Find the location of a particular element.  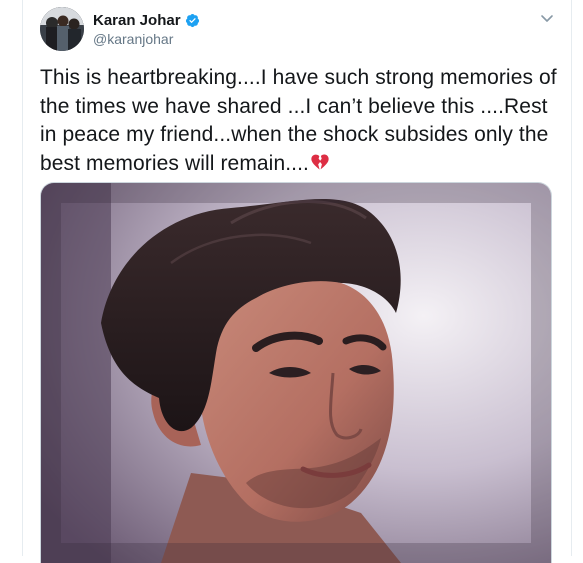

verified-badge-icon is located at coordinates (192, 20).